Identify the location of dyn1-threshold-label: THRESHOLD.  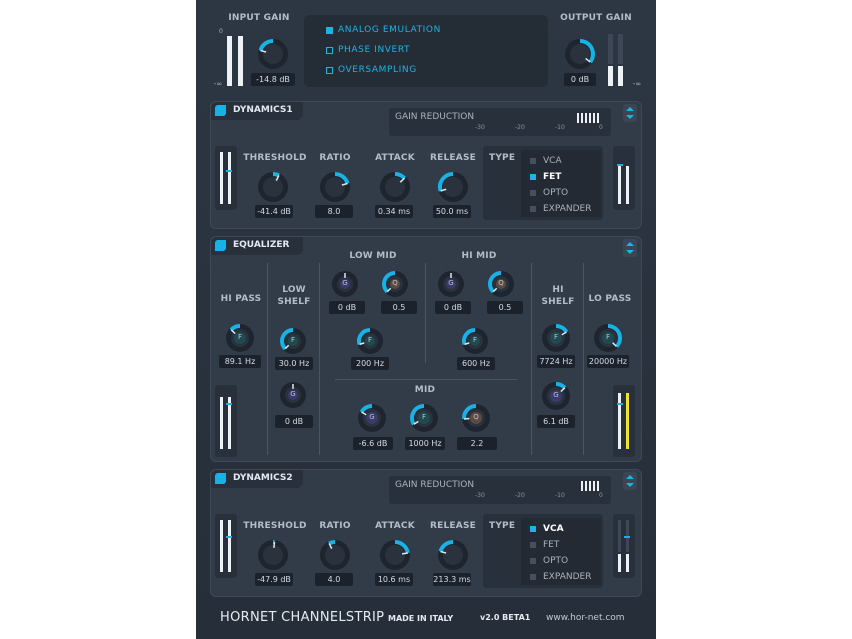
(275, 158).